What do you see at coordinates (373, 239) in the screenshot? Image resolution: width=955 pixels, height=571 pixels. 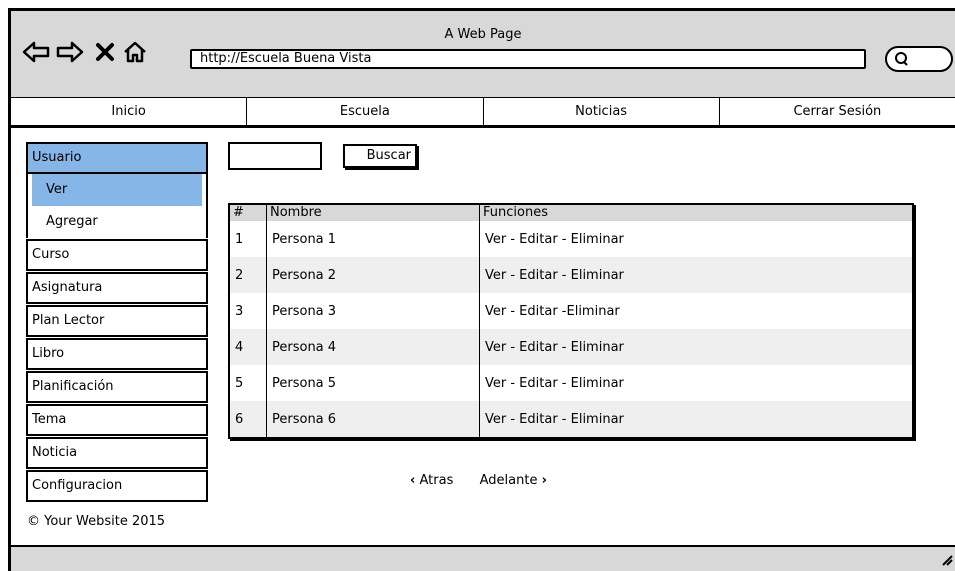 I see `cell-nombre: Persona 1` at bounding box center [373, 239].